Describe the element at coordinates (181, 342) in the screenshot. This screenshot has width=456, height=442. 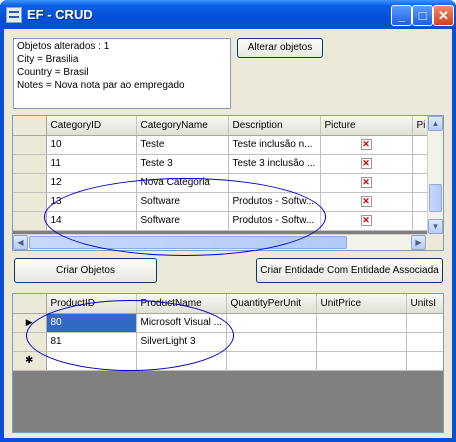
I see `cell-product-name: SilverLight 3` at that location.